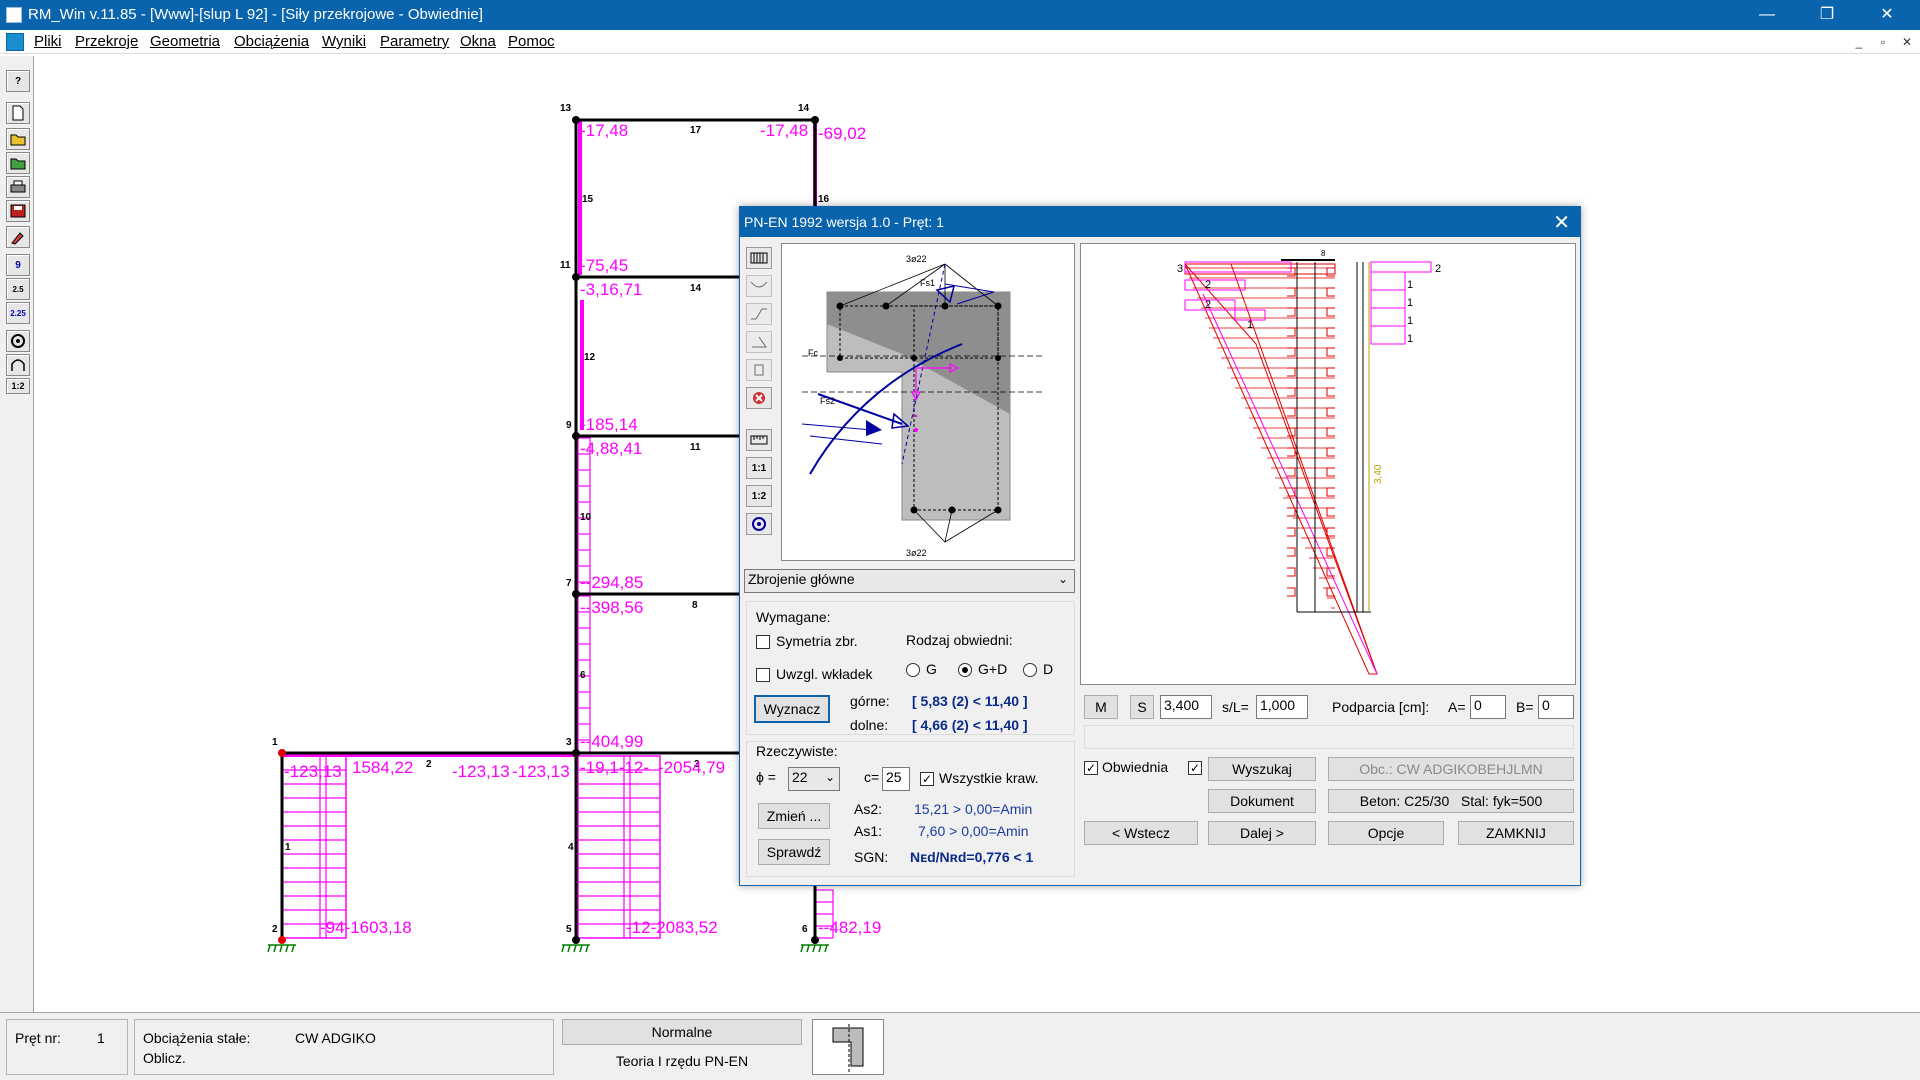  Describe the element at coordinates (1883, 42) in the screenshot. I see `mdi-restore-button: ▫` at that location.